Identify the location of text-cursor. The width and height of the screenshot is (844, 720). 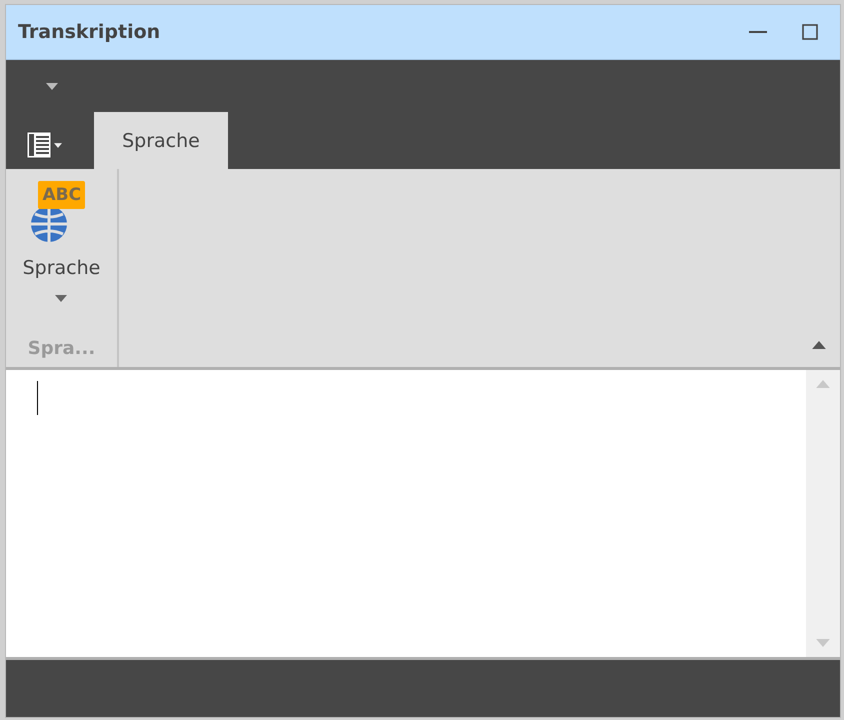
(37, 398).